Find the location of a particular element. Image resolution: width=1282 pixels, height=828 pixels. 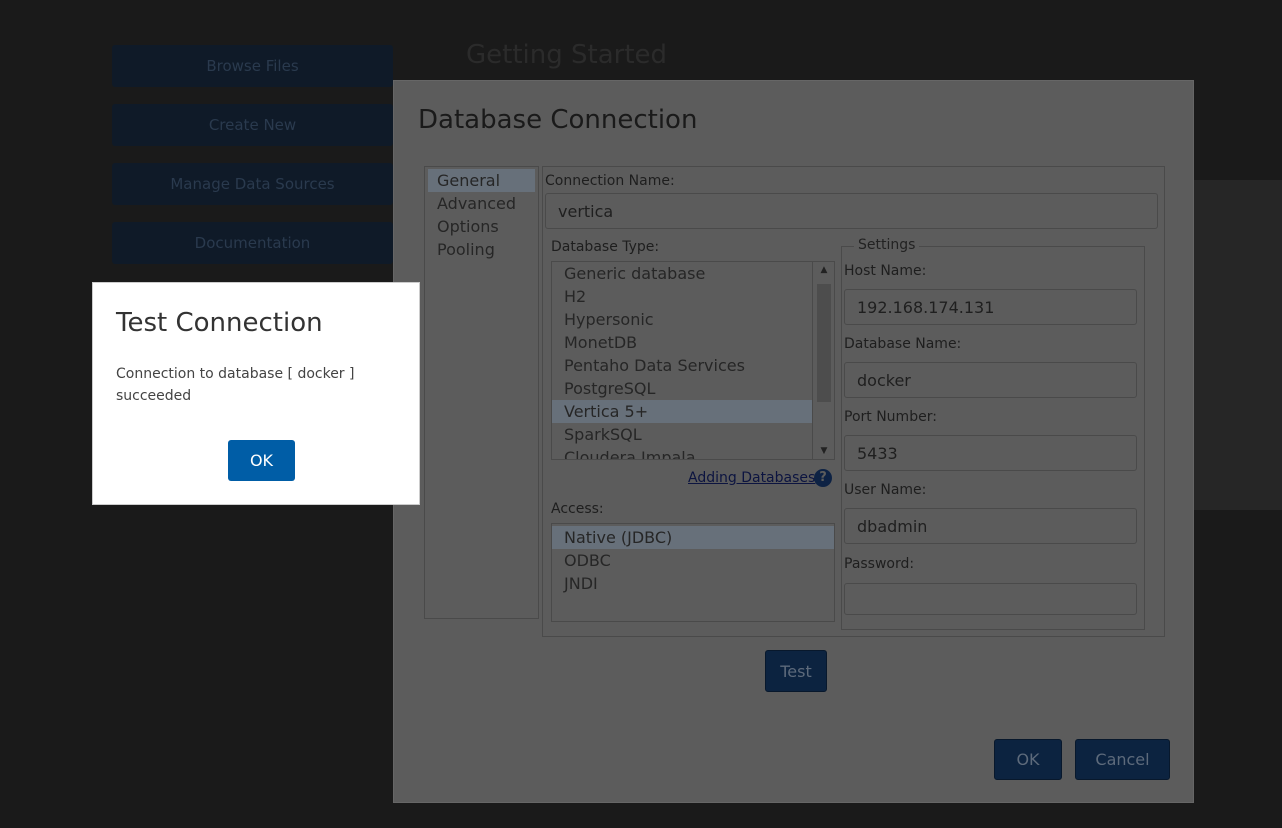

scroll-down-icon: ▼ is located at coordinates (823, 451).